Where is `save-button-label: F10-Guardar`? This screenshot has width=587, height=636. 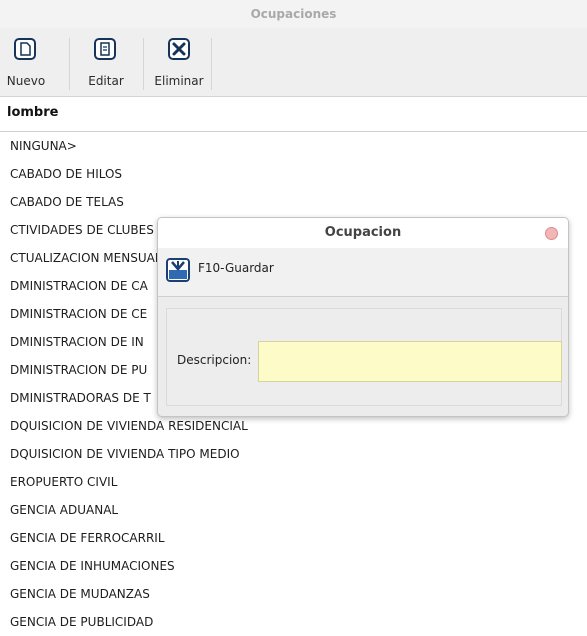
save-button-label: F10-Guardar is located at coordinates (236, 268).